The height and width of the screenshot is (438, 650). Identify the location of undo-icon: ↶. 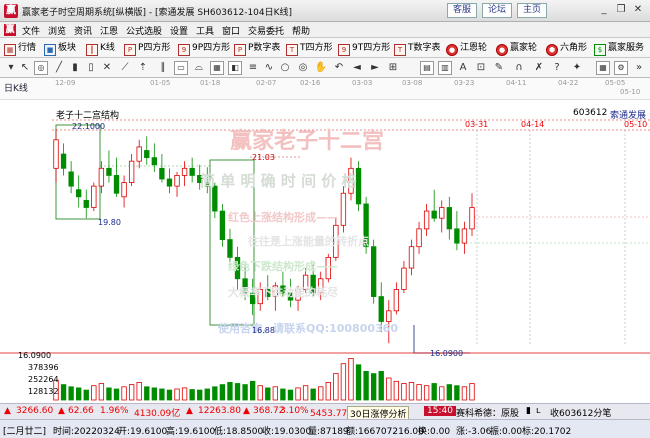
(339, 68).